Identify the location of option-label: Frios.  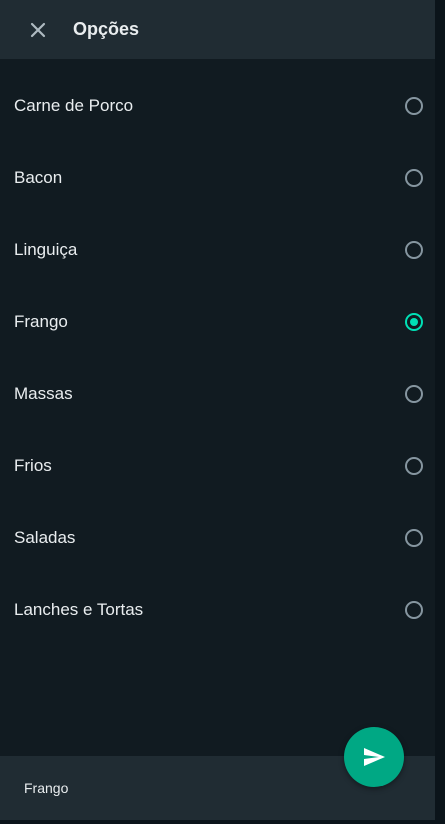
(33, 465).